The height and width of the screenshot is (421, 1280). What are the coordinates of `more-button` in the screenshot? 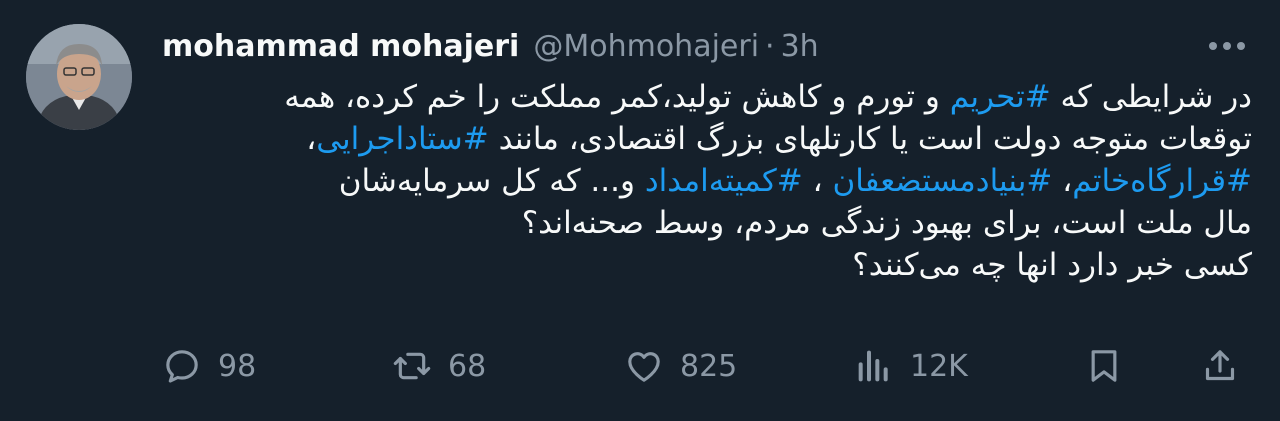 It's located at (1227, 46).